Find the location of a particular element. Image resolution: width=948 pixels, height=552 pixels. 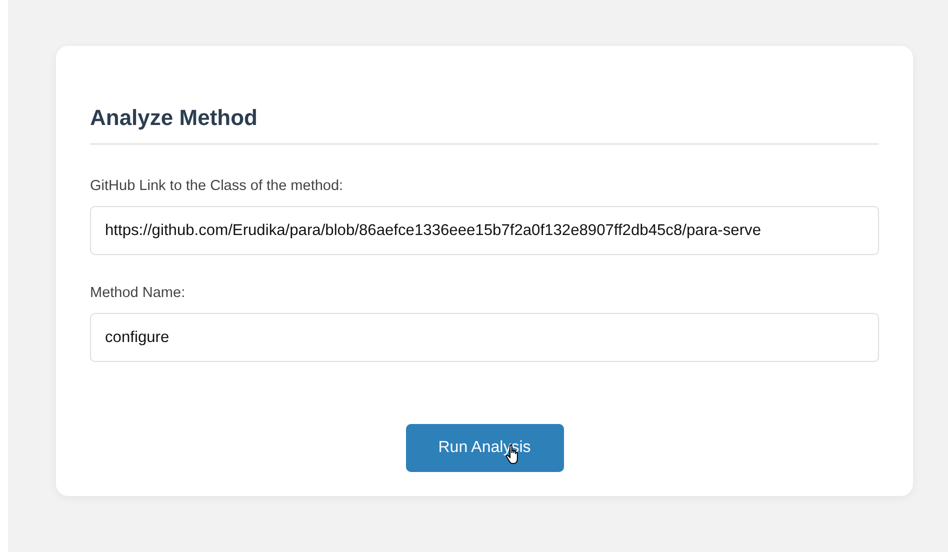

field-label: Method Name: is located at coordinates (138, 293).